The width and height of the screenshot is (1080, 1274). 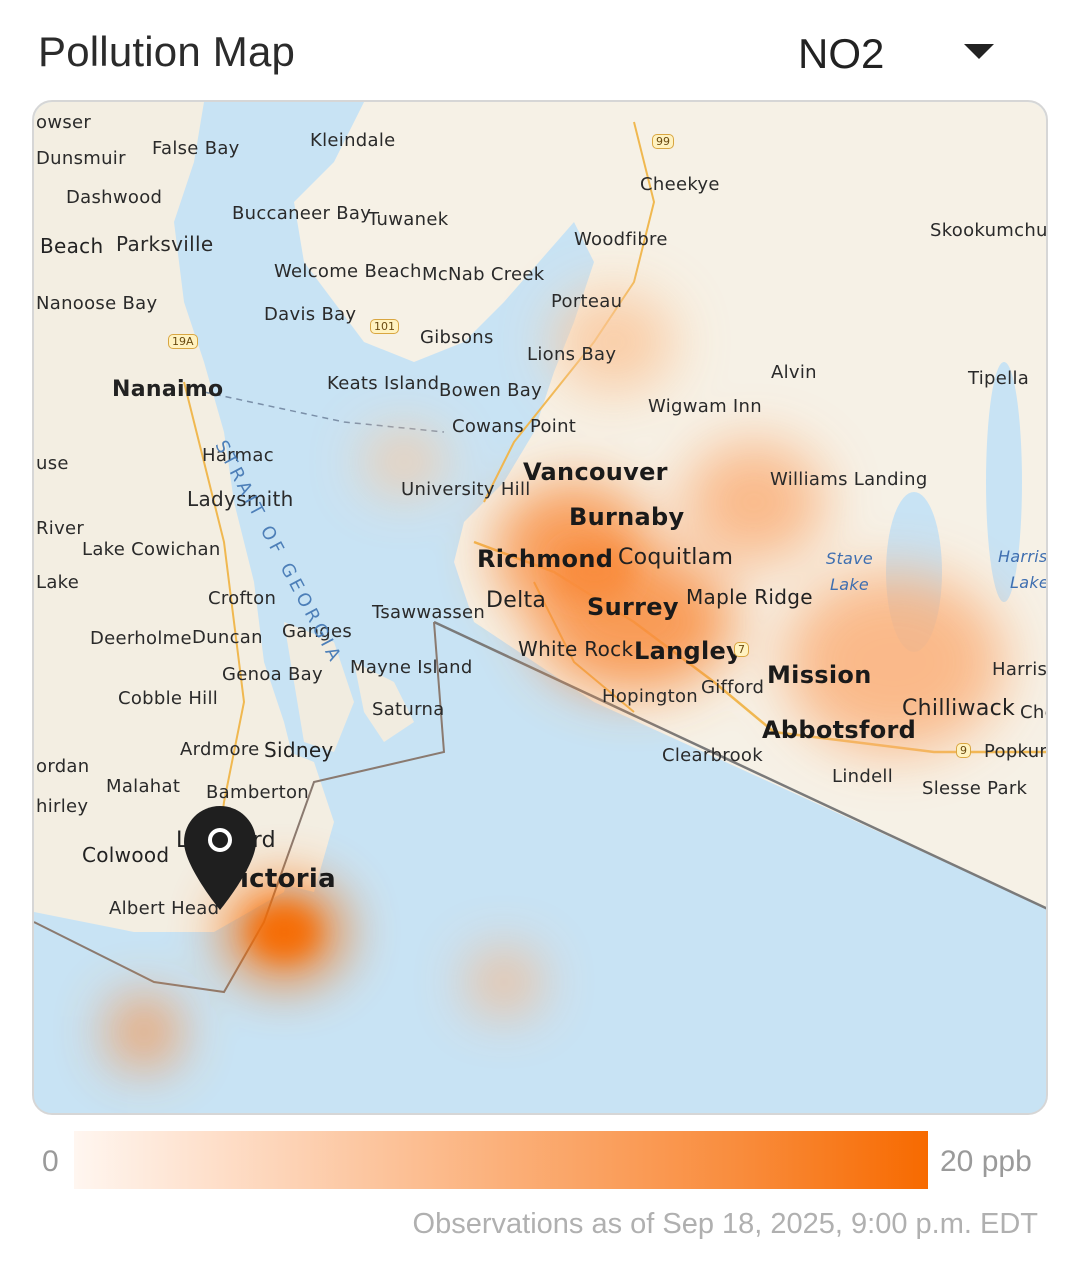 I want to click on map-label: Crofton, so click(x=242, y=598).